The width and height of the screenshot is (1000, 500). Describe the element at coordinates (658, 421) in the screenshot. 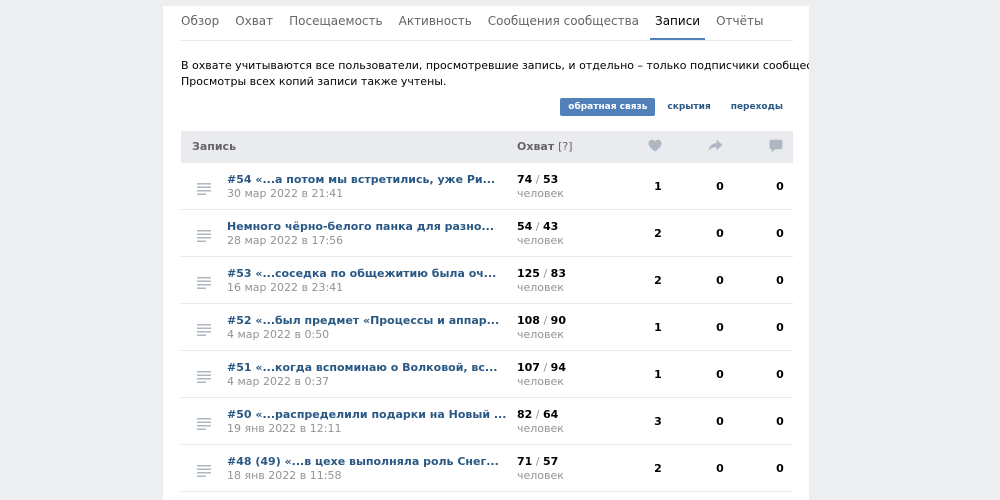

I see `likes-count: 3` at that location.